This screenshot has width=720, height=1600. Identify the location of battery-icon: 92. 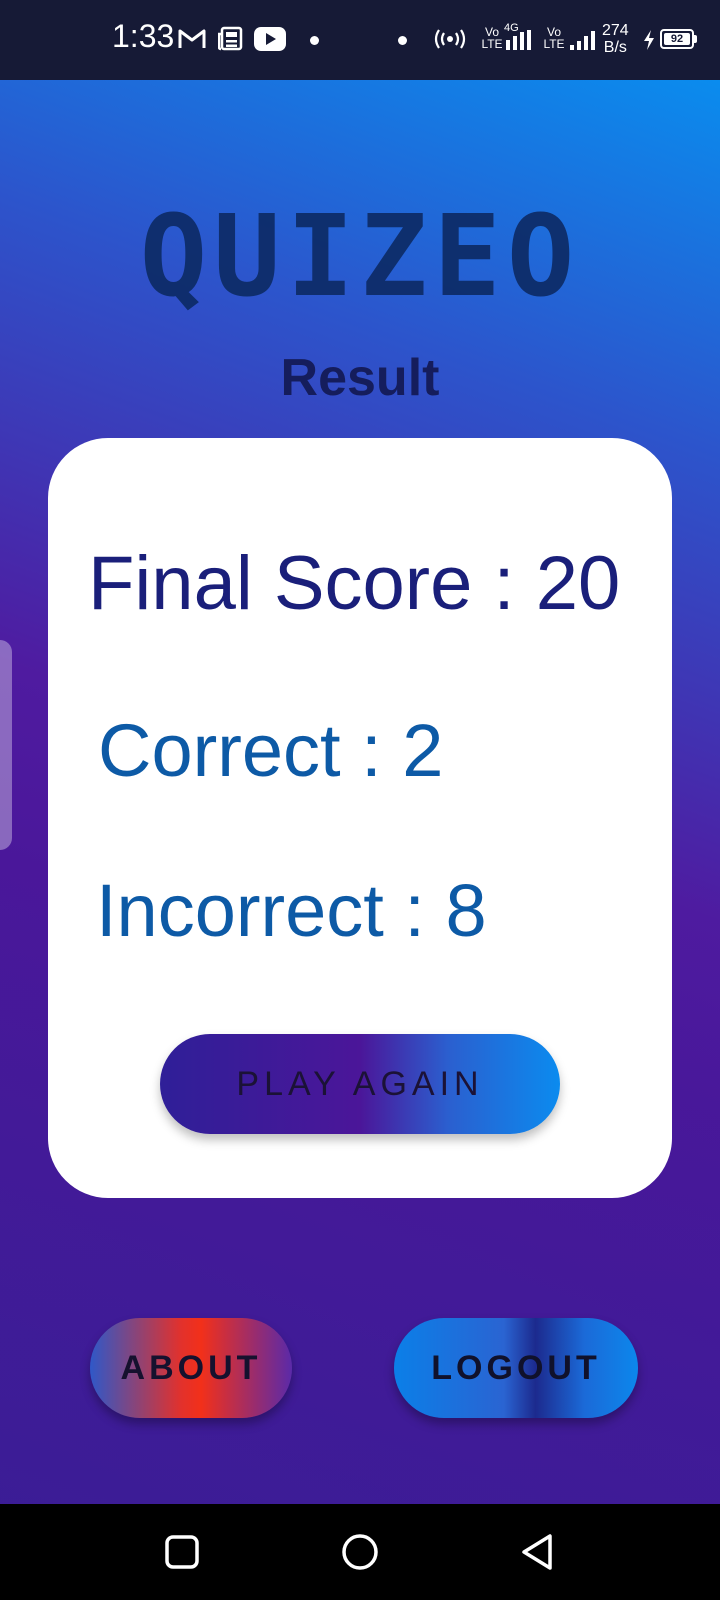
(677, 39).